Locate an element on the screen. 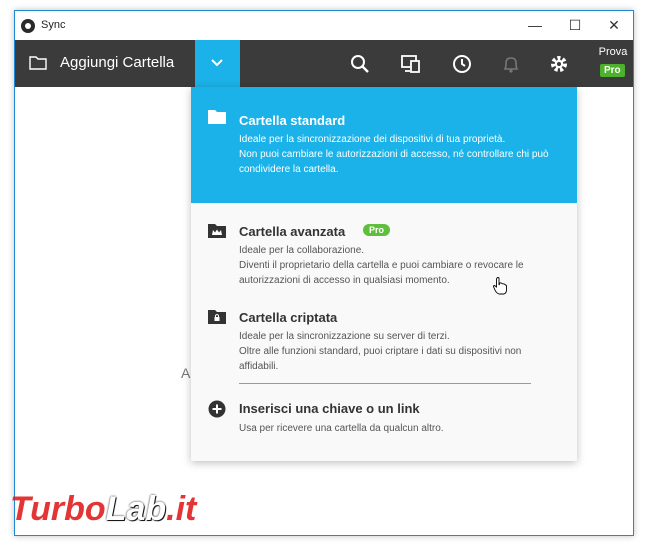 The height and width of the screenshot is (552, 650). window-title: Sync is located at coordinates (53, 25).